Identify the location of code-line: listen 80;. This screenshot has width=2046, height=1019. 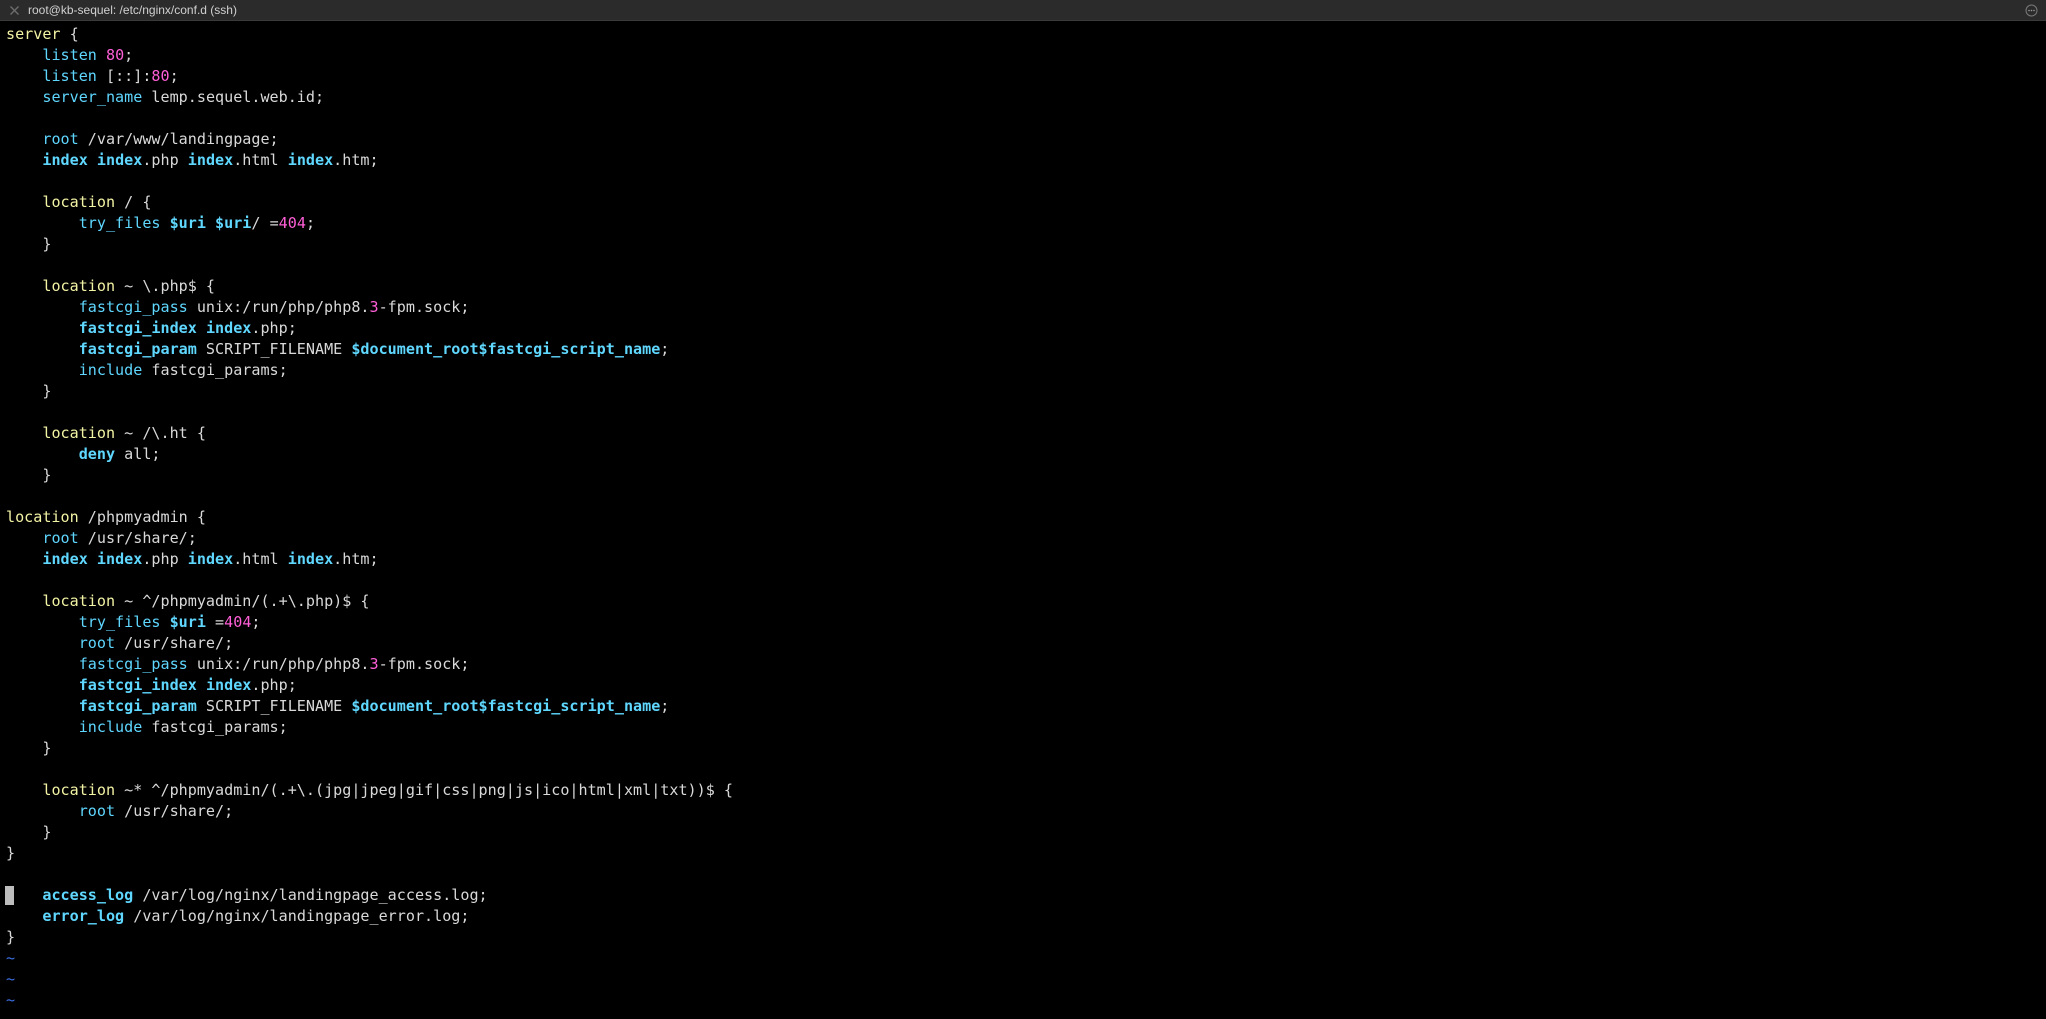
(69, 55).